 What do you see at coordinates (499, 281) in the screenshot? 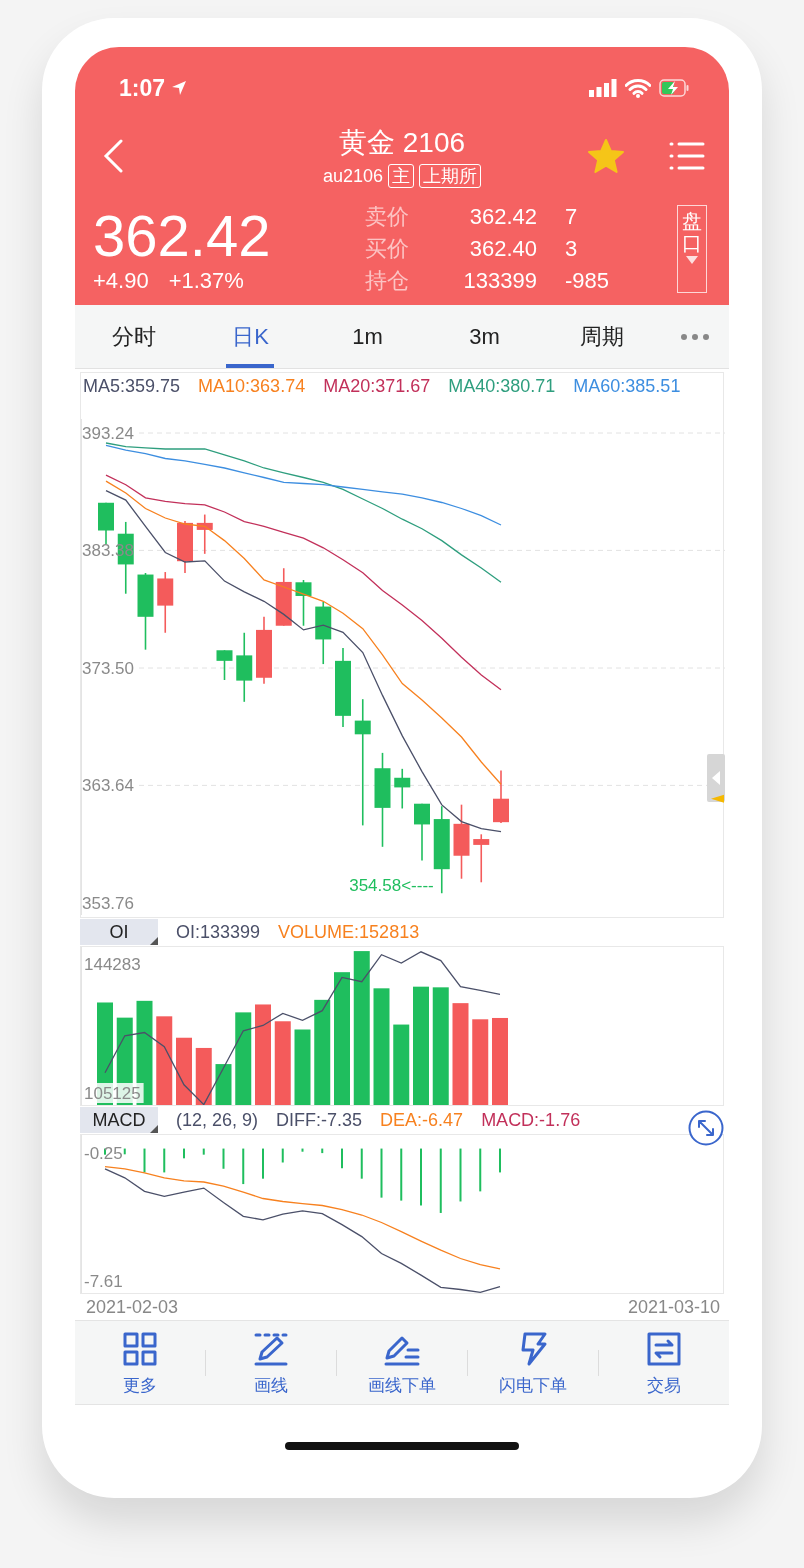
I see `quote-value: 133399` at bounding box center [499, 281].